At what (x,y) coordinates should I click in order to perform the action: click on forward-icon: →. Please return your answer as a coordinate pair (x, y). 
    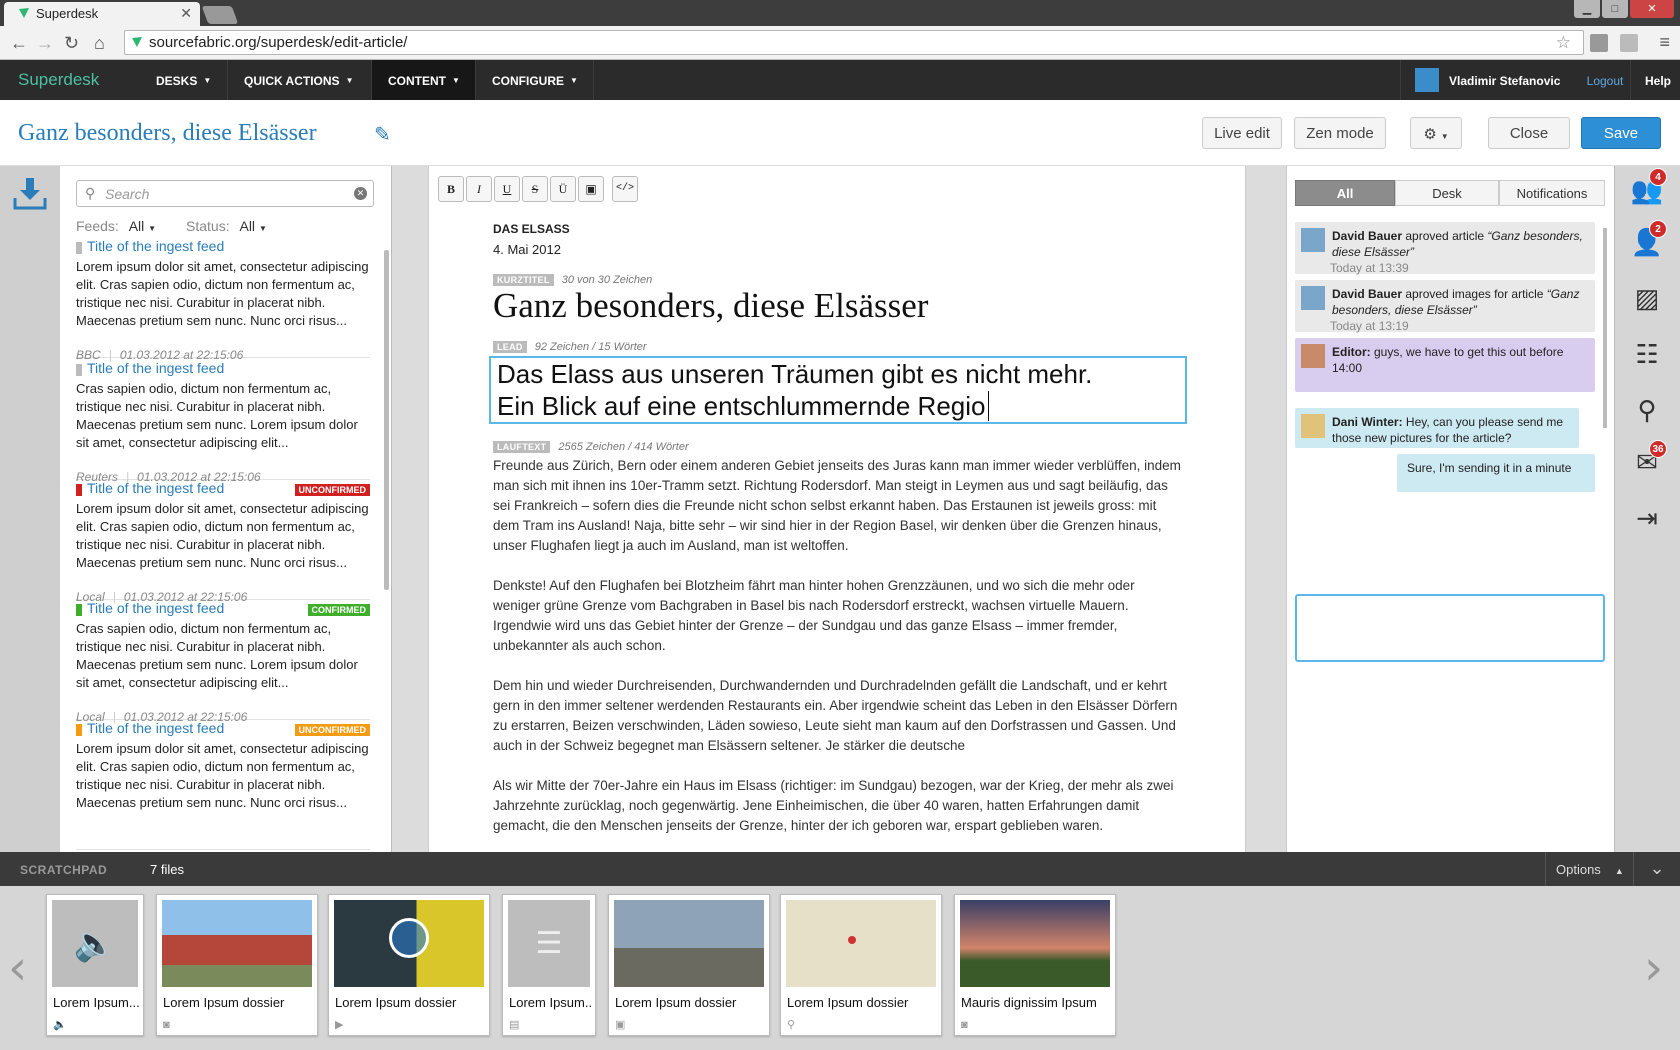
    Looking at the image, I should click on (45, 43).